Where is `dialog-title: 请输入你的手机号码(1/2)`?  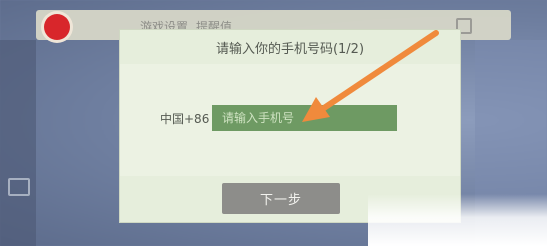
dialog-title: 请输入你的手机号码(1/2) is located at coordinates (290, 49).